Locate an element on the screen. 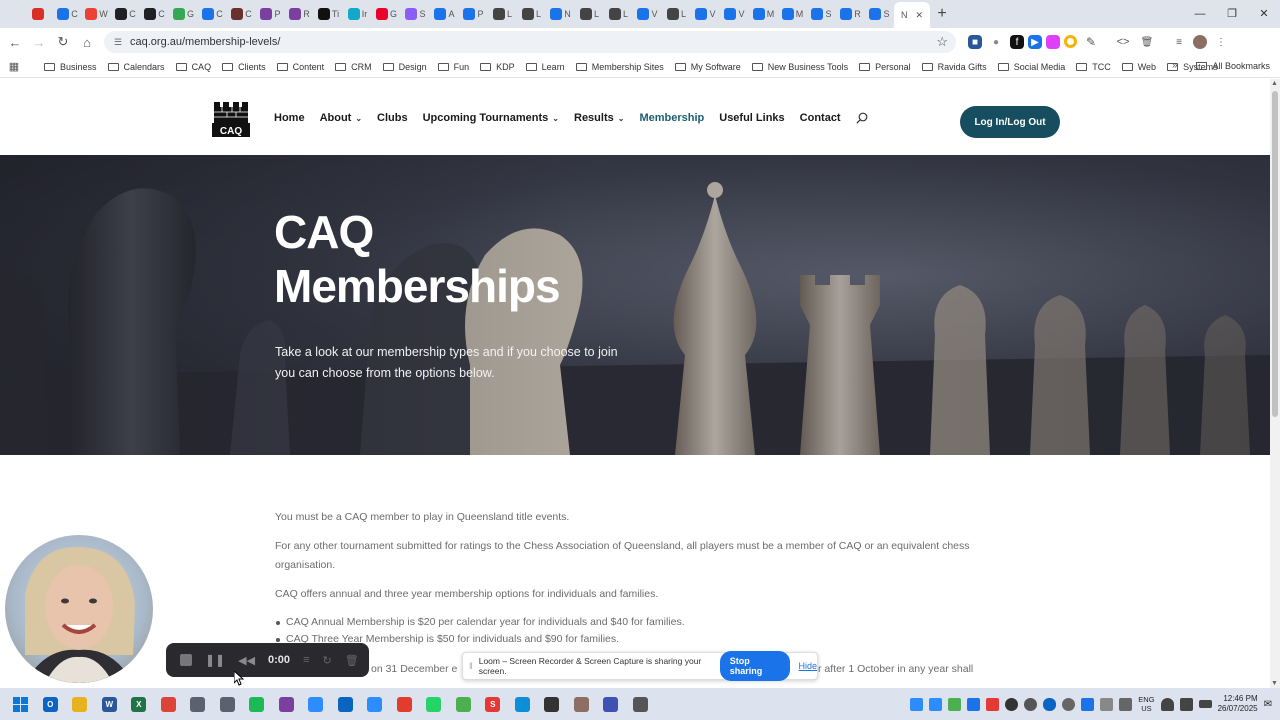 The width and height of the screenshot is (1280, 720). nav-item-results: Results ⌄ is located at coordinates (599, 118).